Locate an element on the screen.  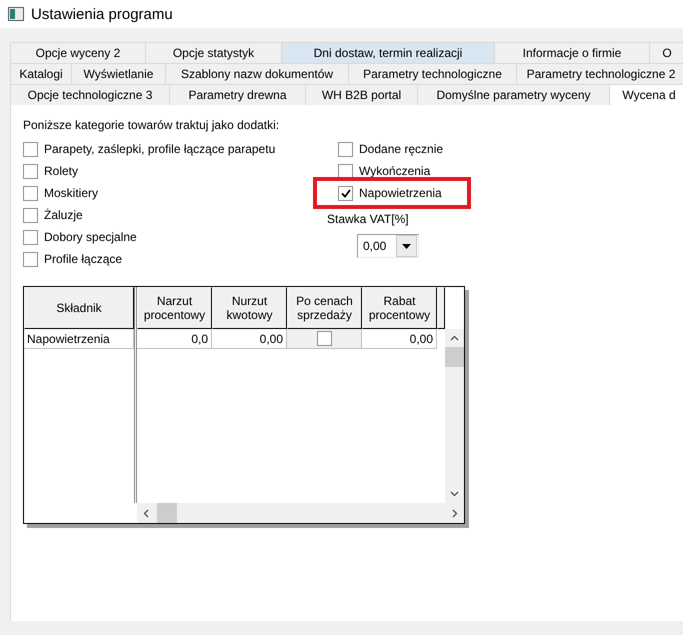
app-icon is located at coordinates (16, 14).